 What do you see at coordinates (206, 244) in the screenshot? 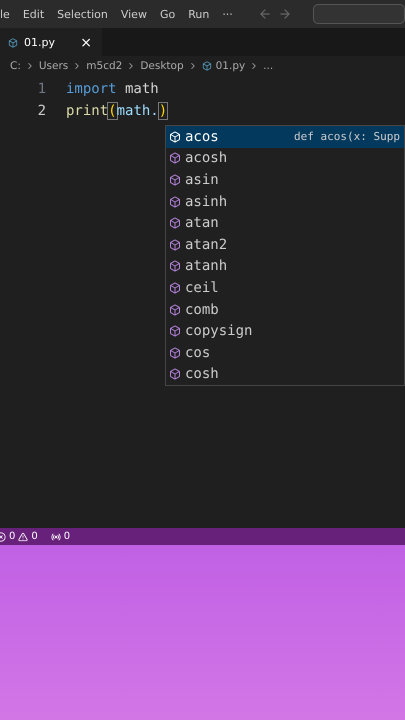
I see `suggestion-label: atan2` at bounding box center [206, 244].